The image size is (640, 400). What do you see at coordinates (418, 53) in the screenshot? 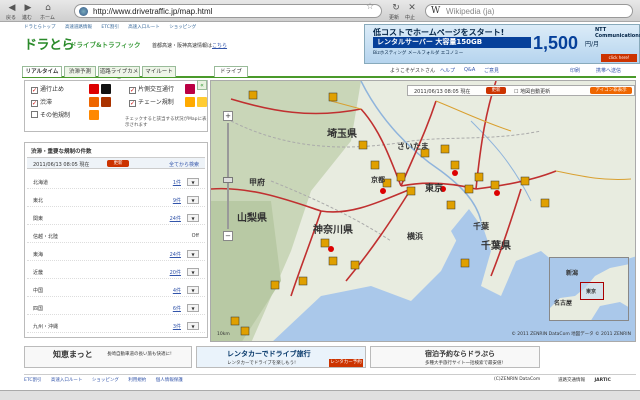
I see `ad-subtext: Bizホスティング メールフォルダ エコノミー` at bounding box center [418, 53].